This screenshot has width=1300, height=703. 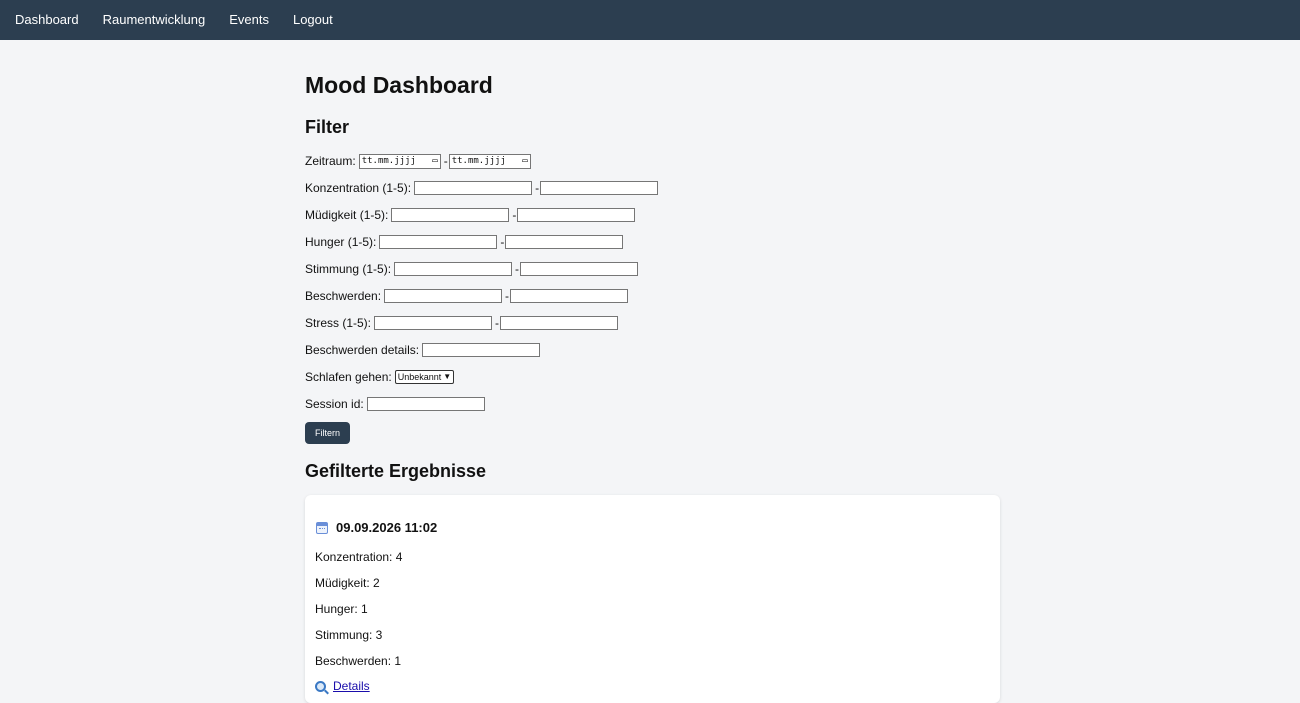 I want to click on beschwerden-min-input, so click(x=443, y=296).